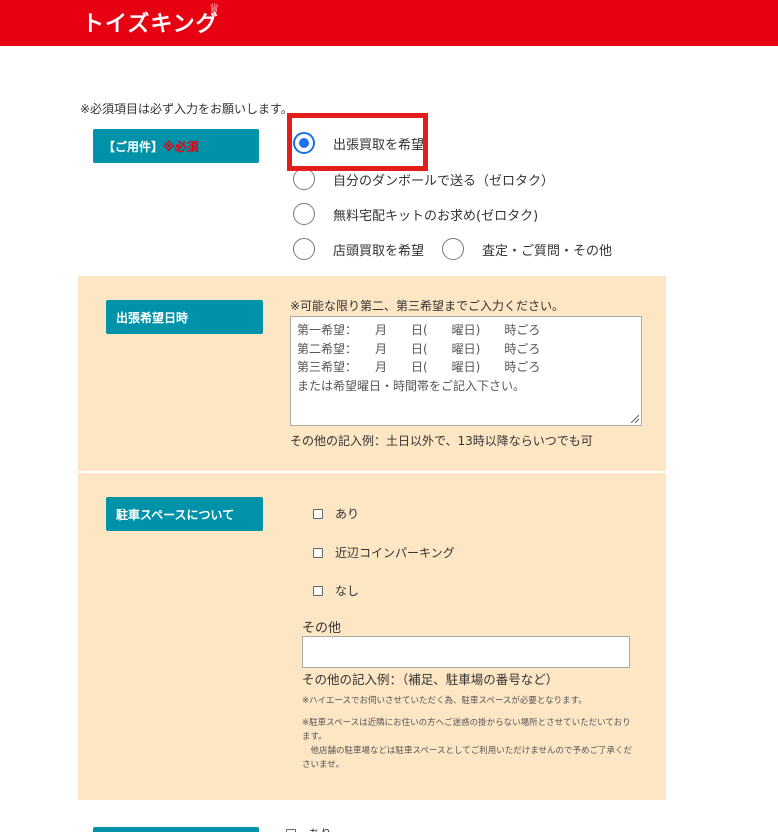  I want to click on radio-option-inquiry: 査定・ご質問・その他, so click(527, 249).